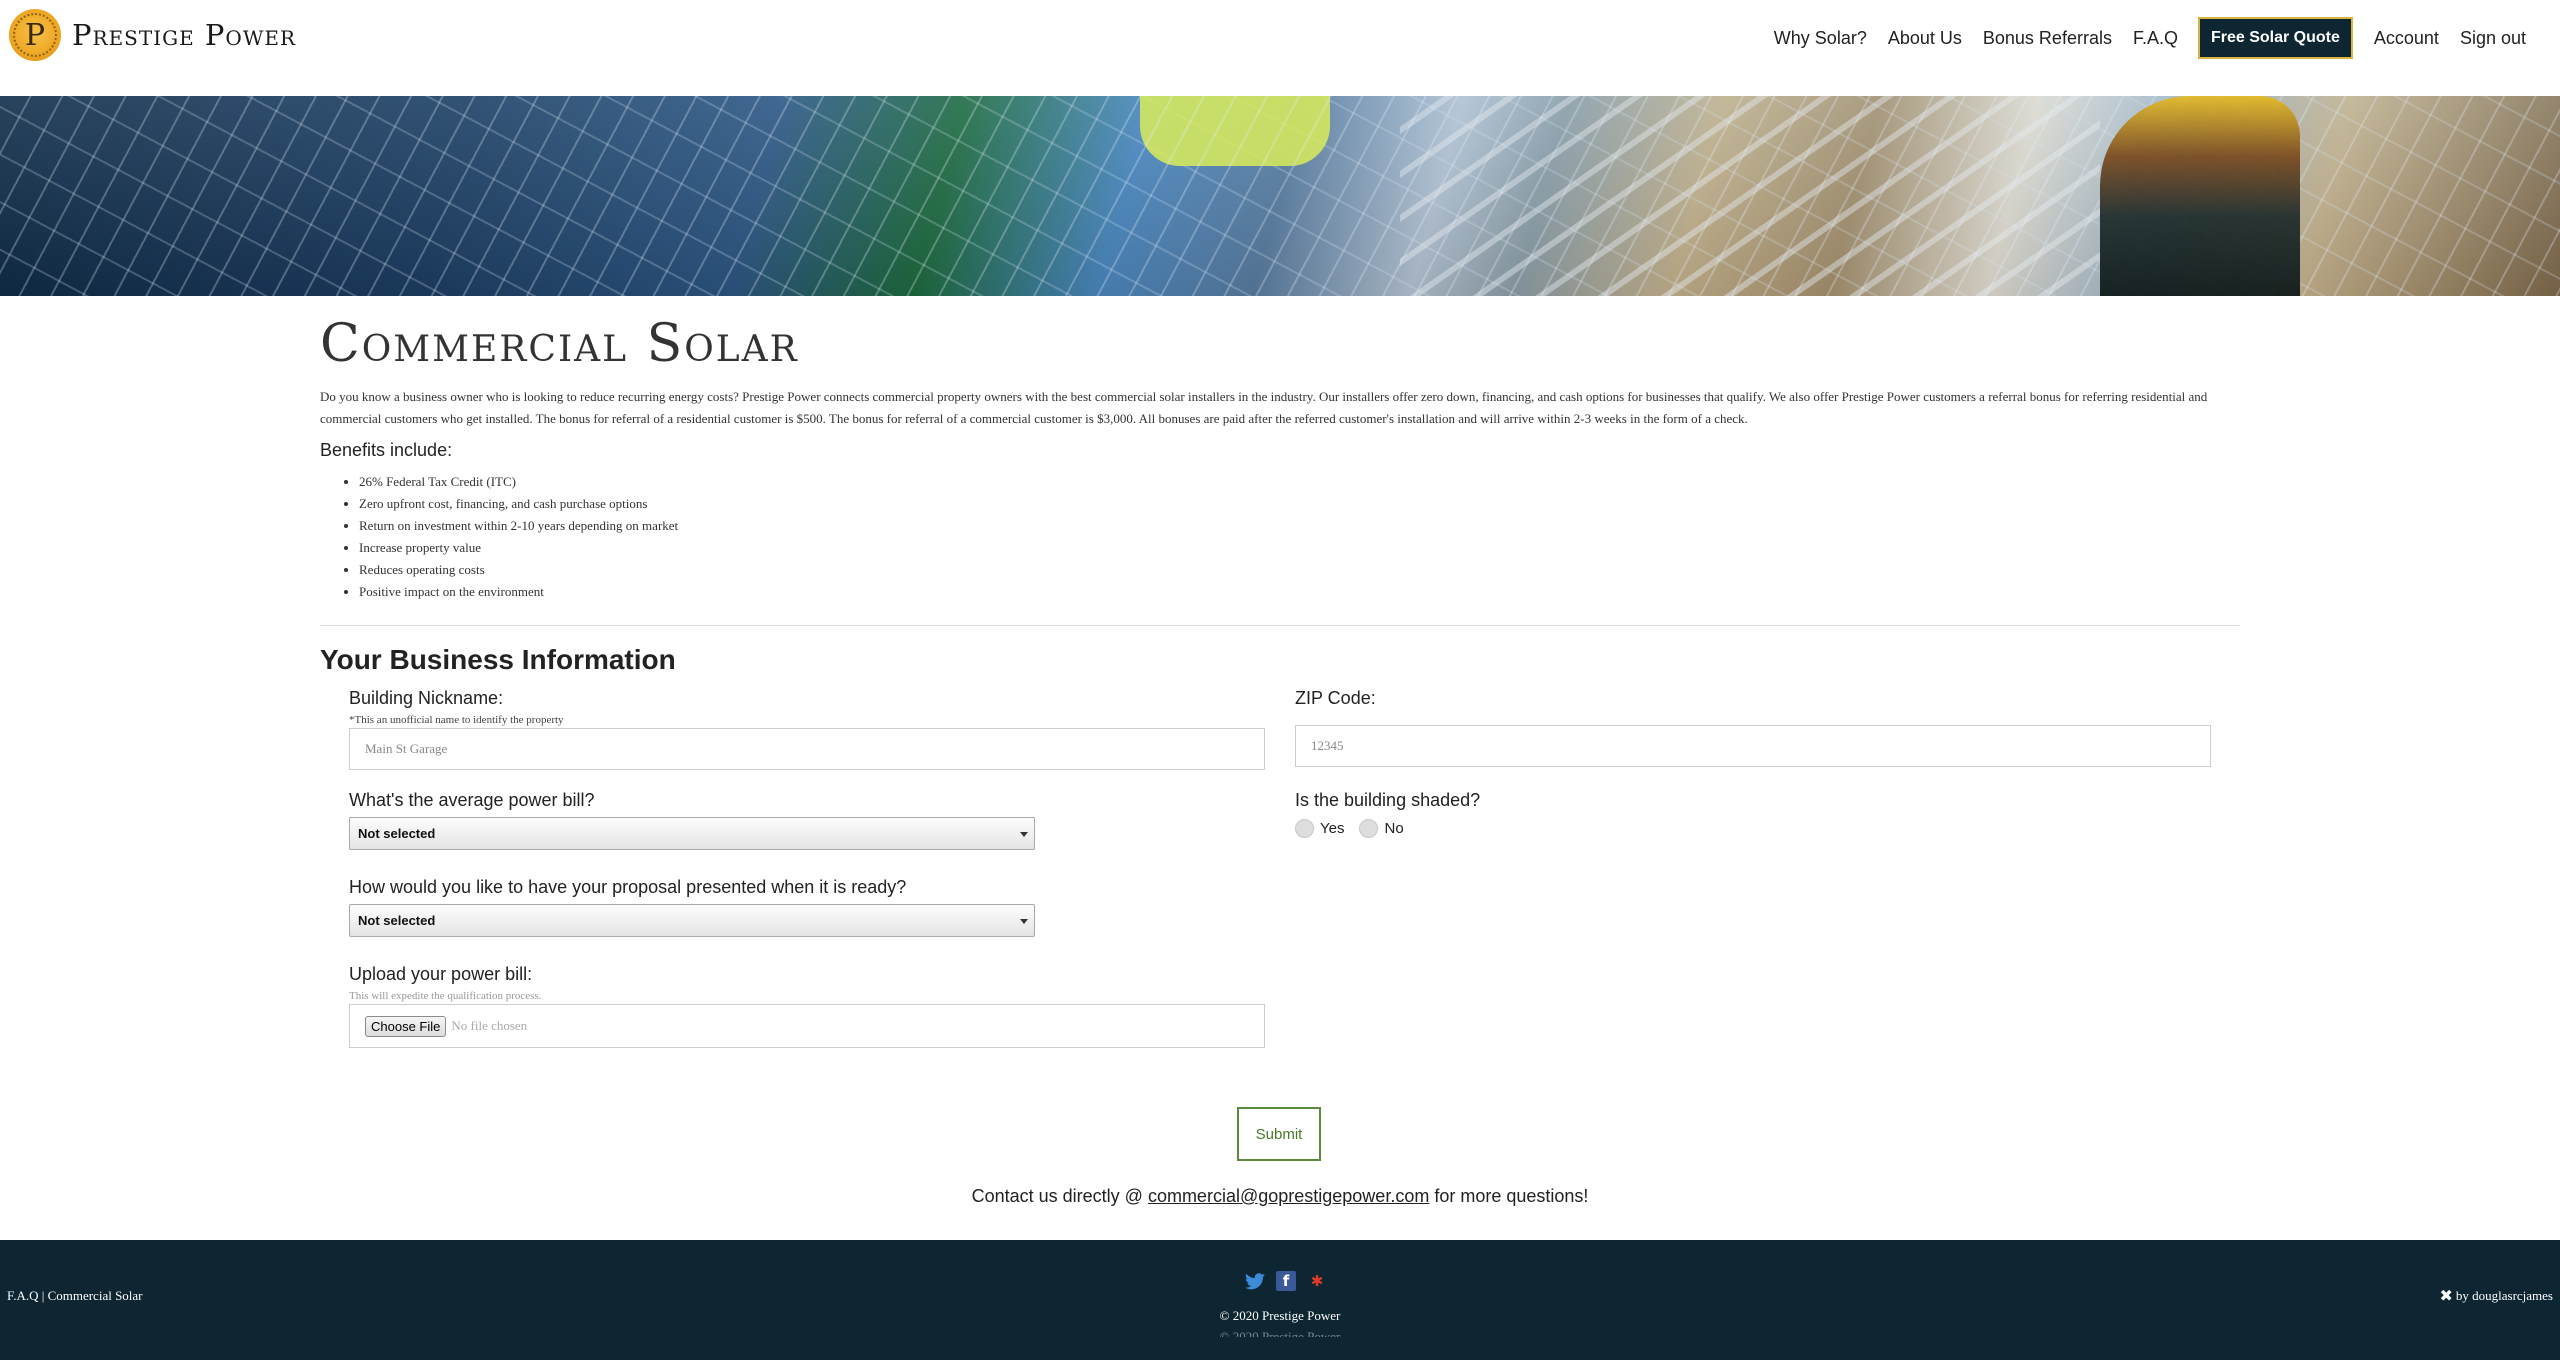 This screenshot has height=1360, width=2560. What do you see at coordinates (184, 35) in the screenshot?
I see `brand-name: Prestige Power` at bounding box center [184, 35].